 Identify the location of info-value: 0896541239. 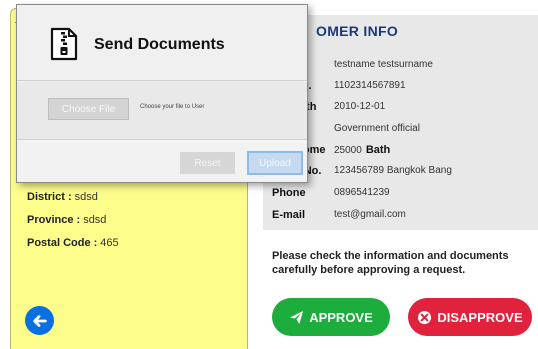
(362, 192).